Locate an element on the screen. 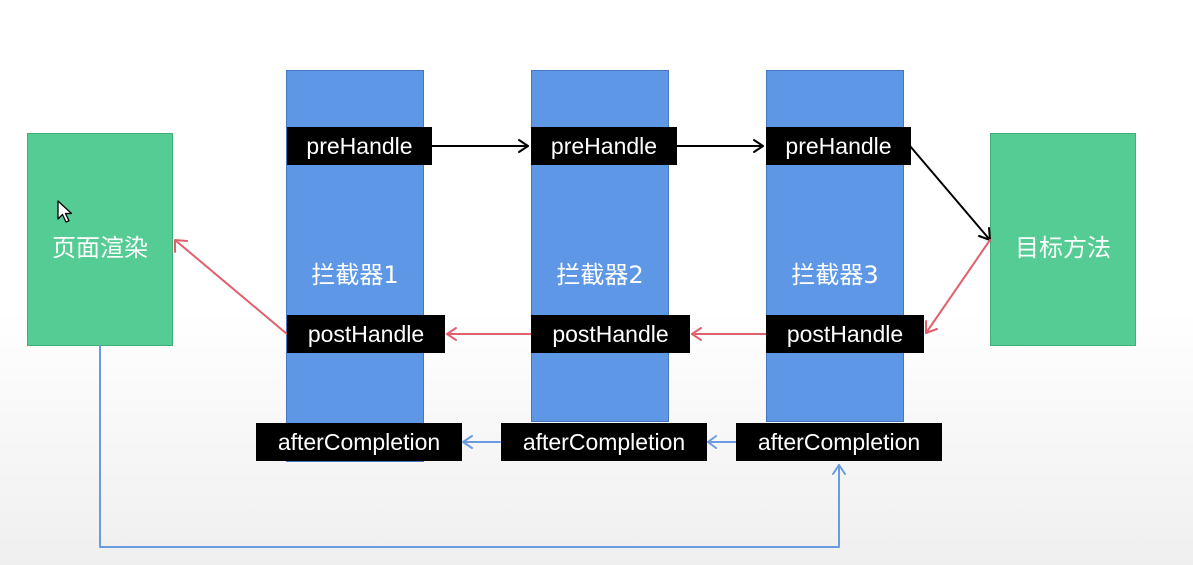  interceptor-2-posthandle-tag: postHandle is located at coordinates (610, 334).